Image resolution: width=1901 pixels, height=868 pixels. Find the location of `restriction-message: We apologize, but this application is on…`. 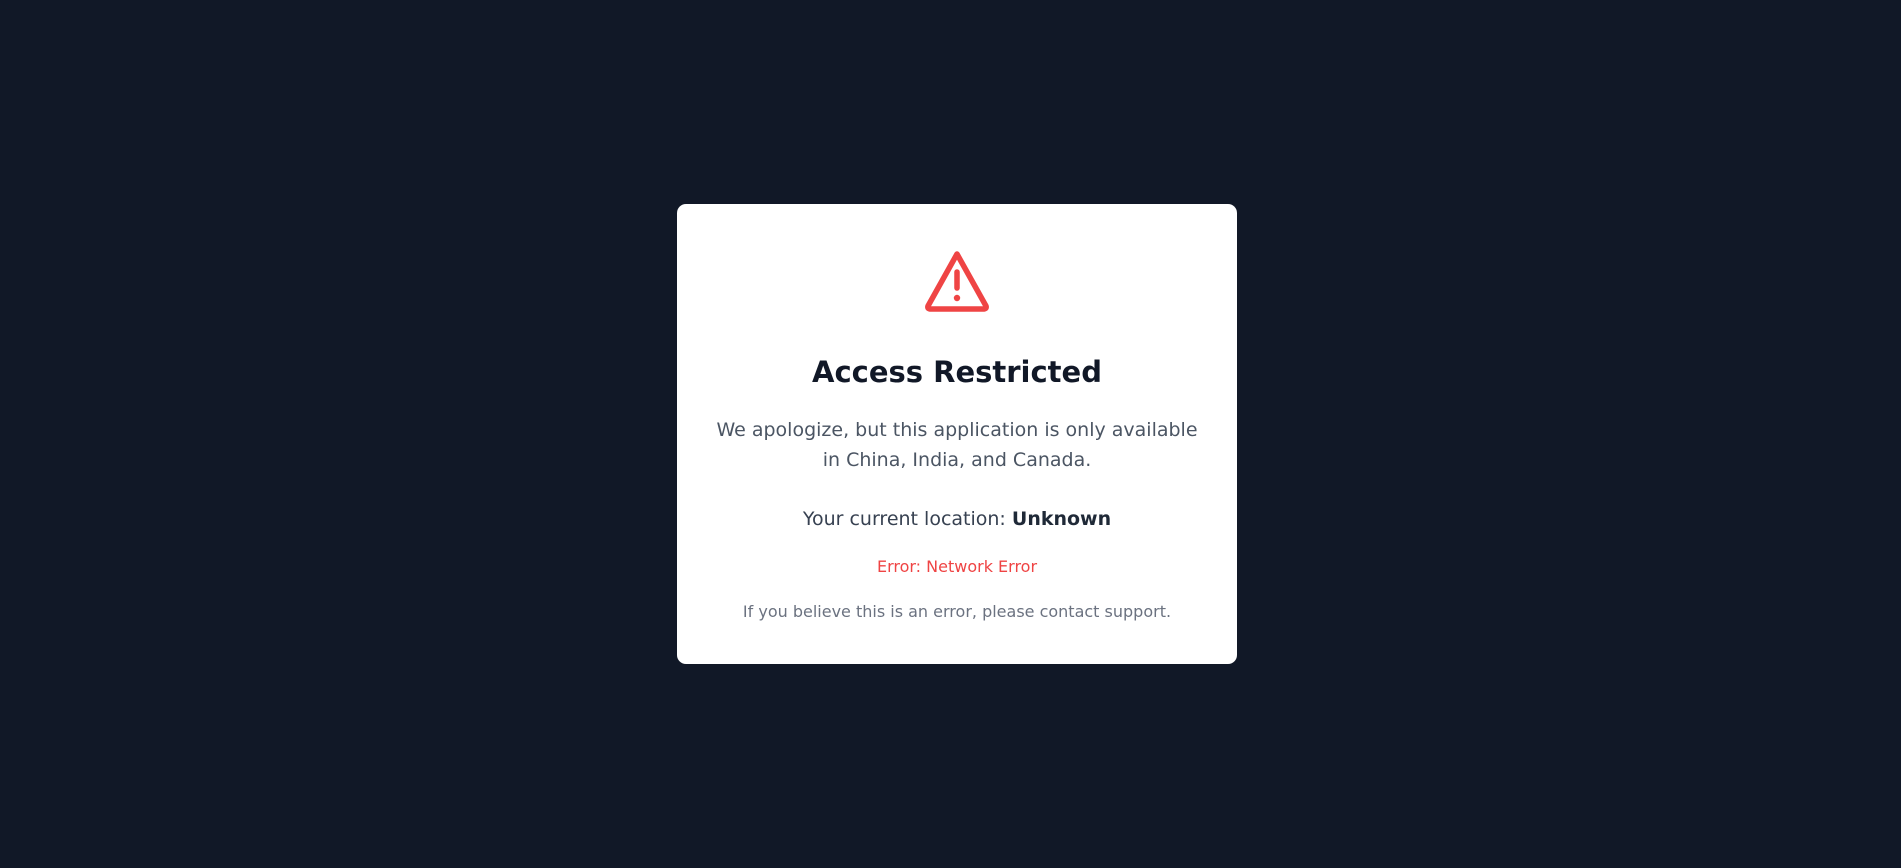

restriction-message: We apologize, but this application is on… is located at coordinates (957, 445).